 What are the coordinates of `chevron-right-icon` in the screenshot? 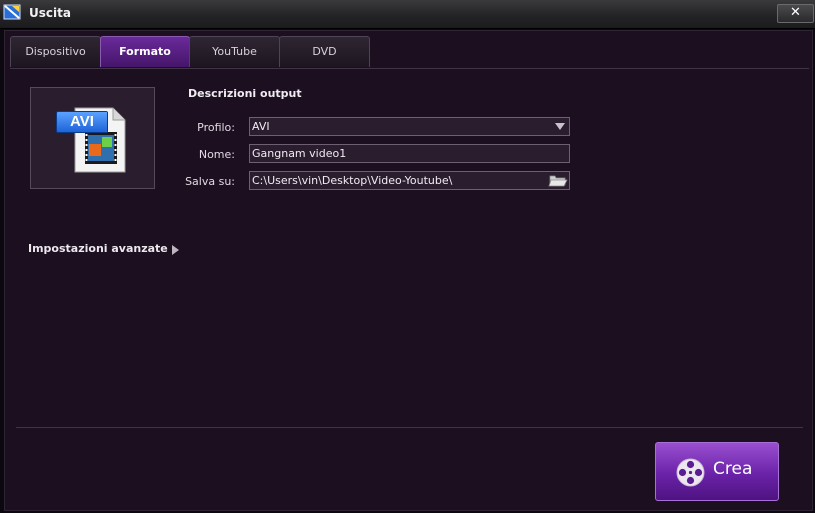 It's located at (175, 250).